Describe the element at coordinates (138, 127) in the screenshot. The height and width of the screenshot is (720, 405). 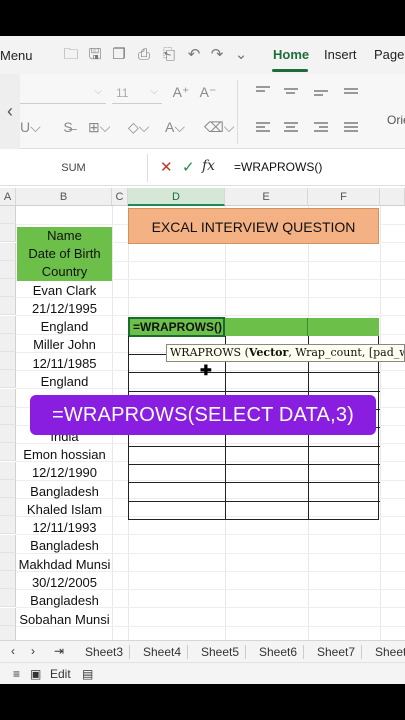
I see `fill-color-icon: ◇⌵` at that location.